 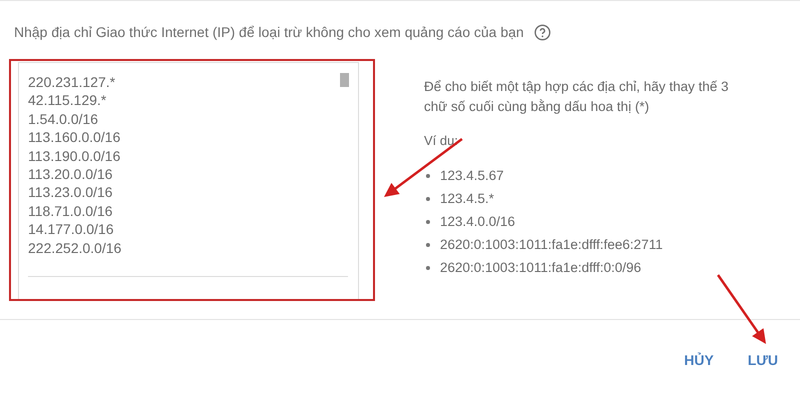 What do you see at coordinates (478, 222) in the screenshot?
I see `example-text: 123.4.0.0/16` at bounding box center [478, 222].